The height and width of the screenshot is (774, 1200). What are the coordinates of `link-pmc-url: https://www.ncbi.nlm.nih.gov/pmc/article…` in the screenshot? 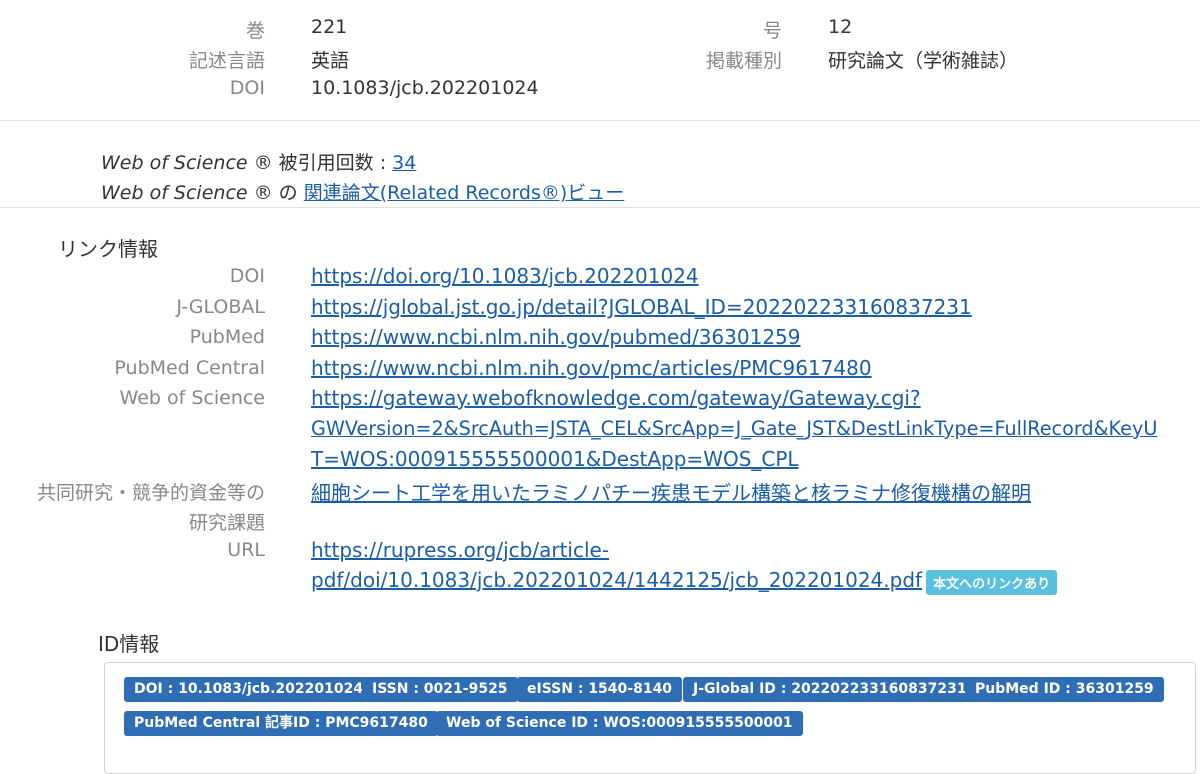 It's located at (591, 368).